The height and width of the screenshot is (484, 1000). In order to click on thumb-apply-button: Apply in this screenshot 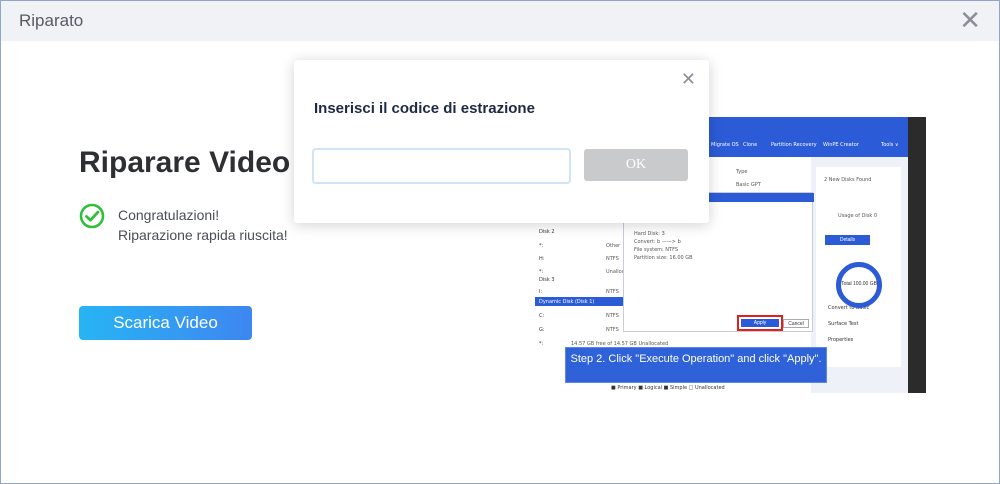, I will do `click(760, 323)`.